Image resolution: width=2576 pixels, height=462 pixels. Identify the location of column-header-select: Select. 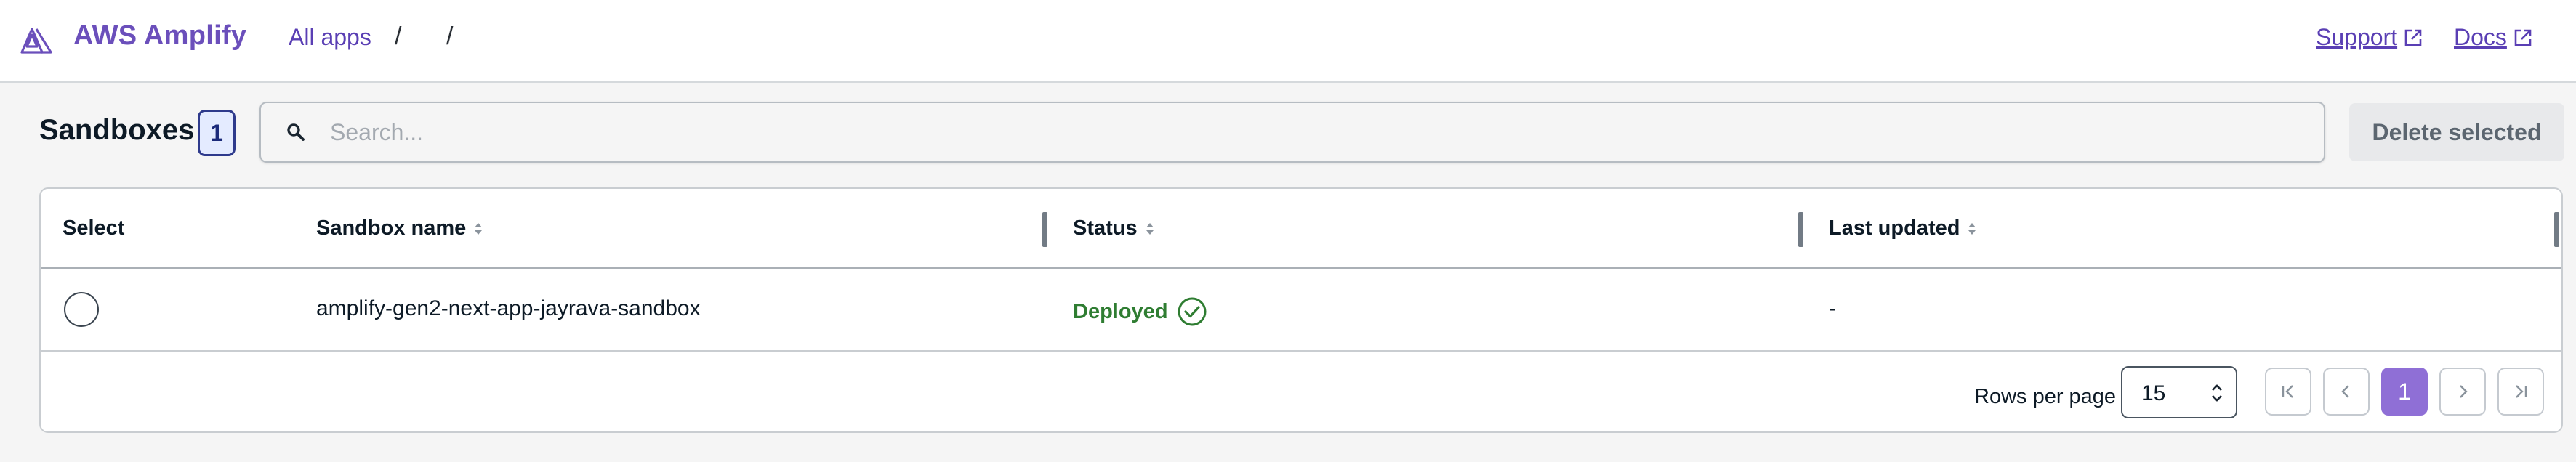
(93, 228).